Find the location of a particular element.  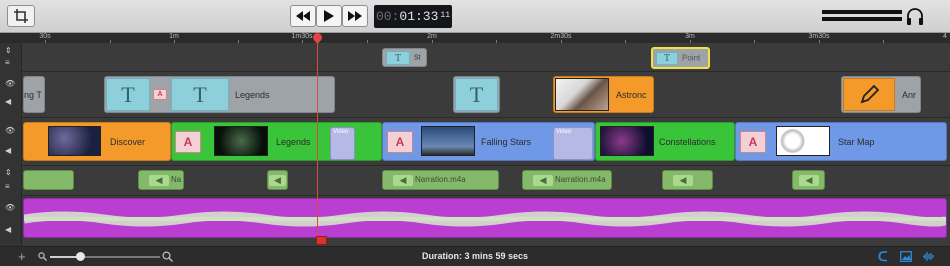

timecode-frames: 11 is located at coordinates (445, 15).